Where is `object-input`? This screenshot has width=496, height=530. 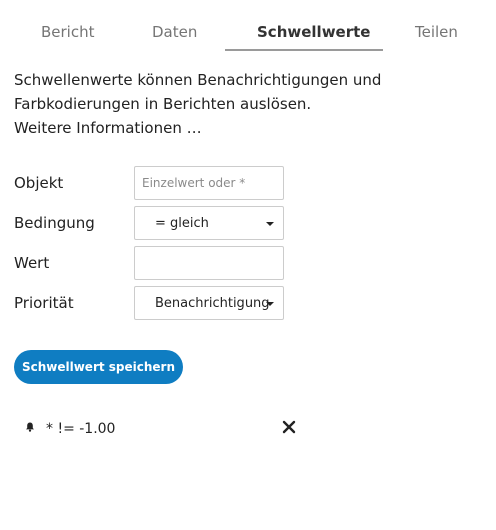 object-input is located at coordinates (209, 183).